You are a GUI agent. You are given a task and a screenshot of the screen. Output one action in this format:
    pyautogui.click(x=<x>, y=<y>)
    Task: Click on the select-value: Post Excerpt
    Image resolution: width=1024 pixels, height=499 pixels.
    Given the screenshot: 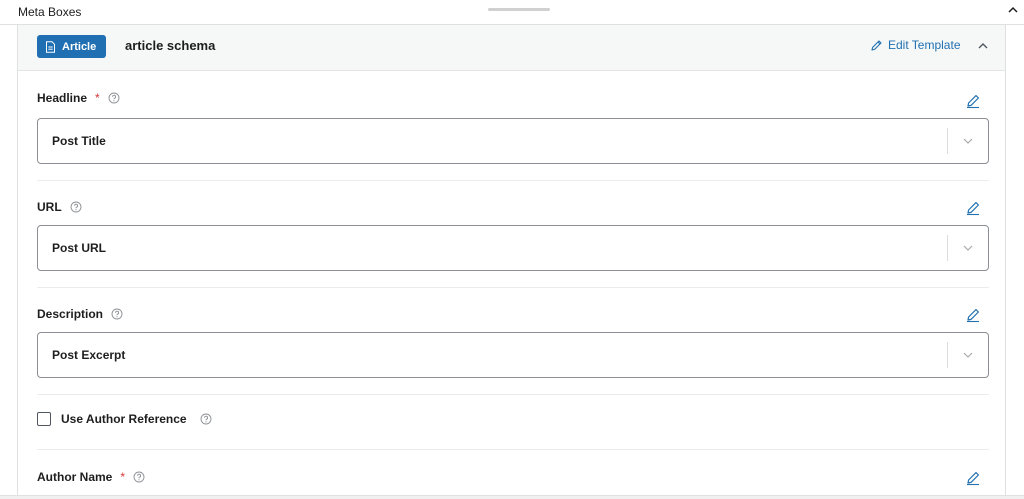 What is the action you would take?
    pyautogui.click(x=89, y=355)
    